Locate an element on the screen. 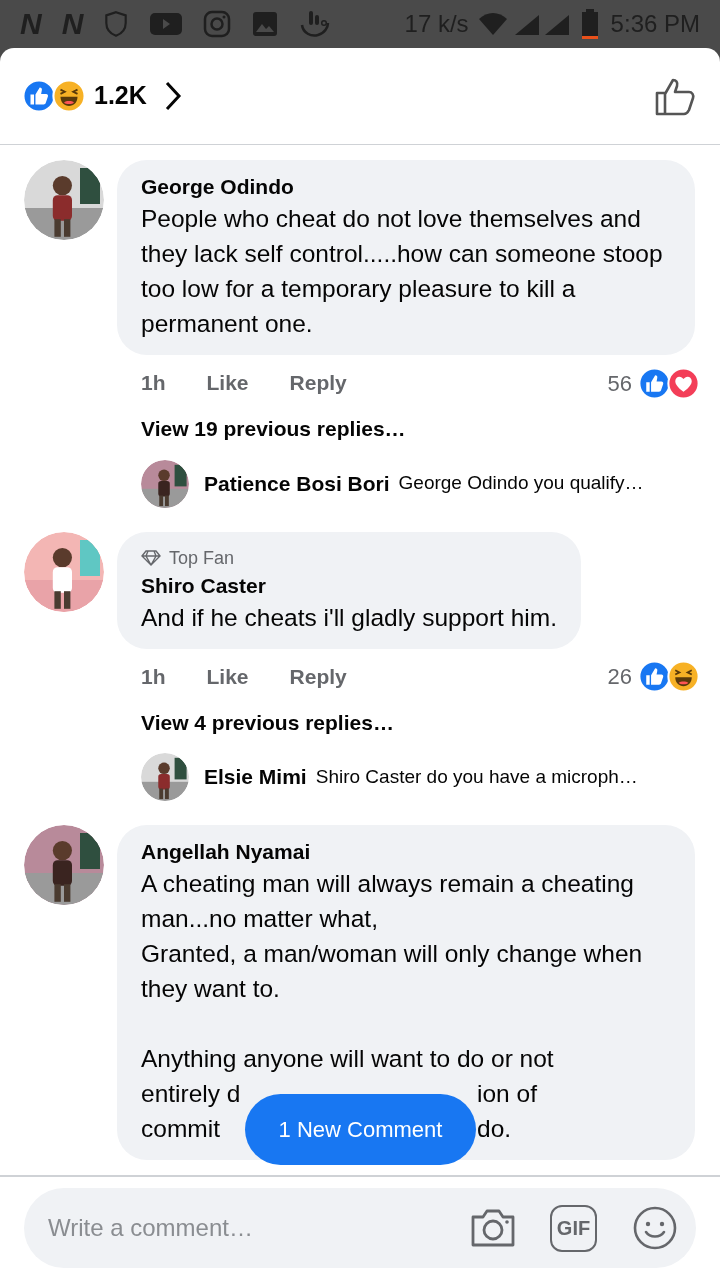 The height and width of the screenshot is (1280, 720). battery-icon is located at coordinates (589, 24).